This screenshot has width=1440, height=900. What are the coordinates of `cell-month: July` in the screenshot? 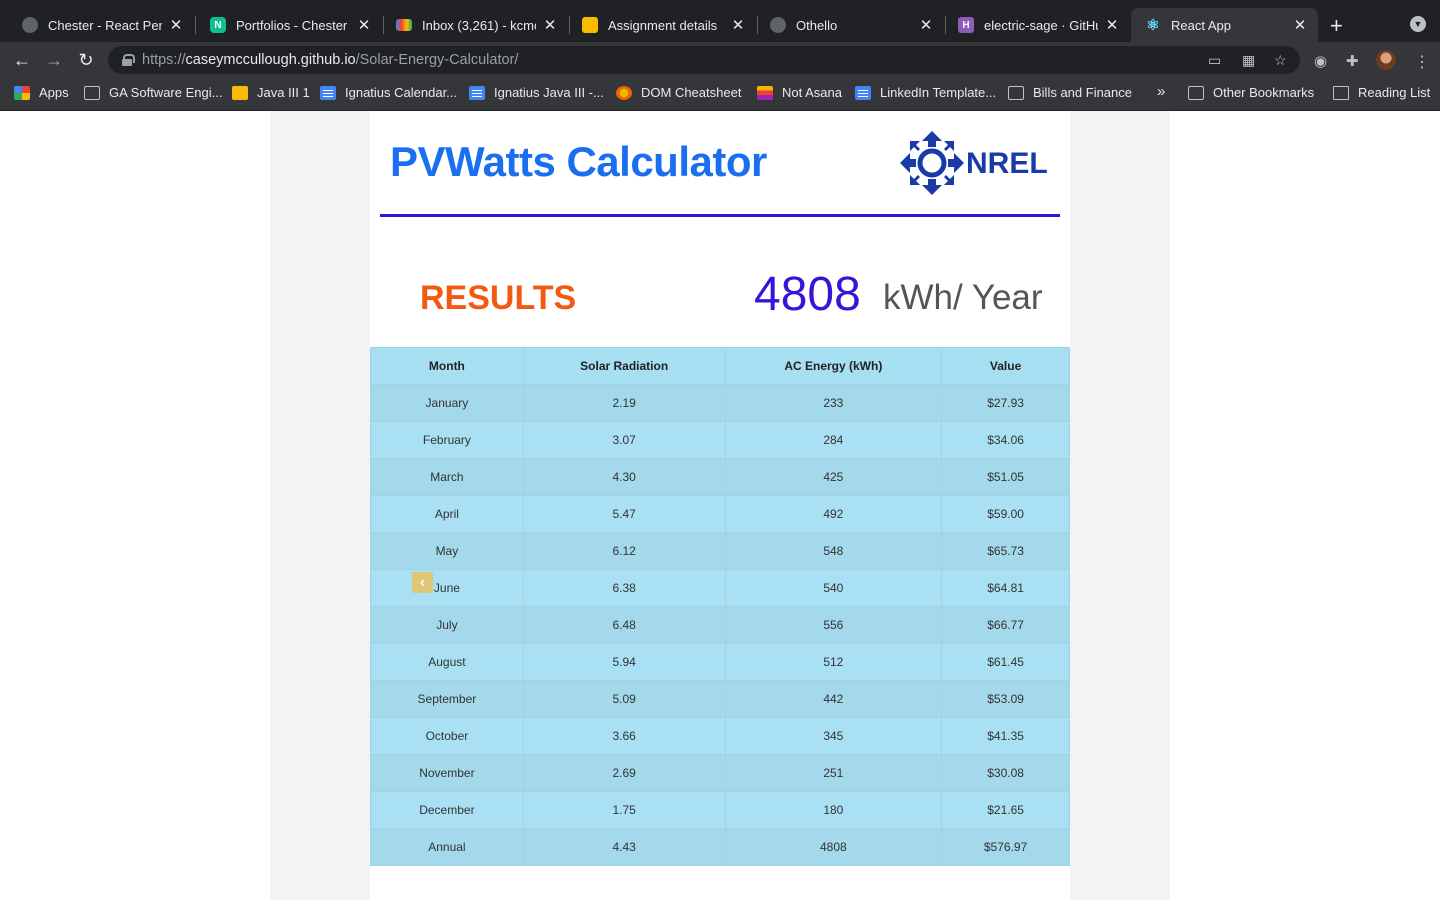 It's located at (447, 625).